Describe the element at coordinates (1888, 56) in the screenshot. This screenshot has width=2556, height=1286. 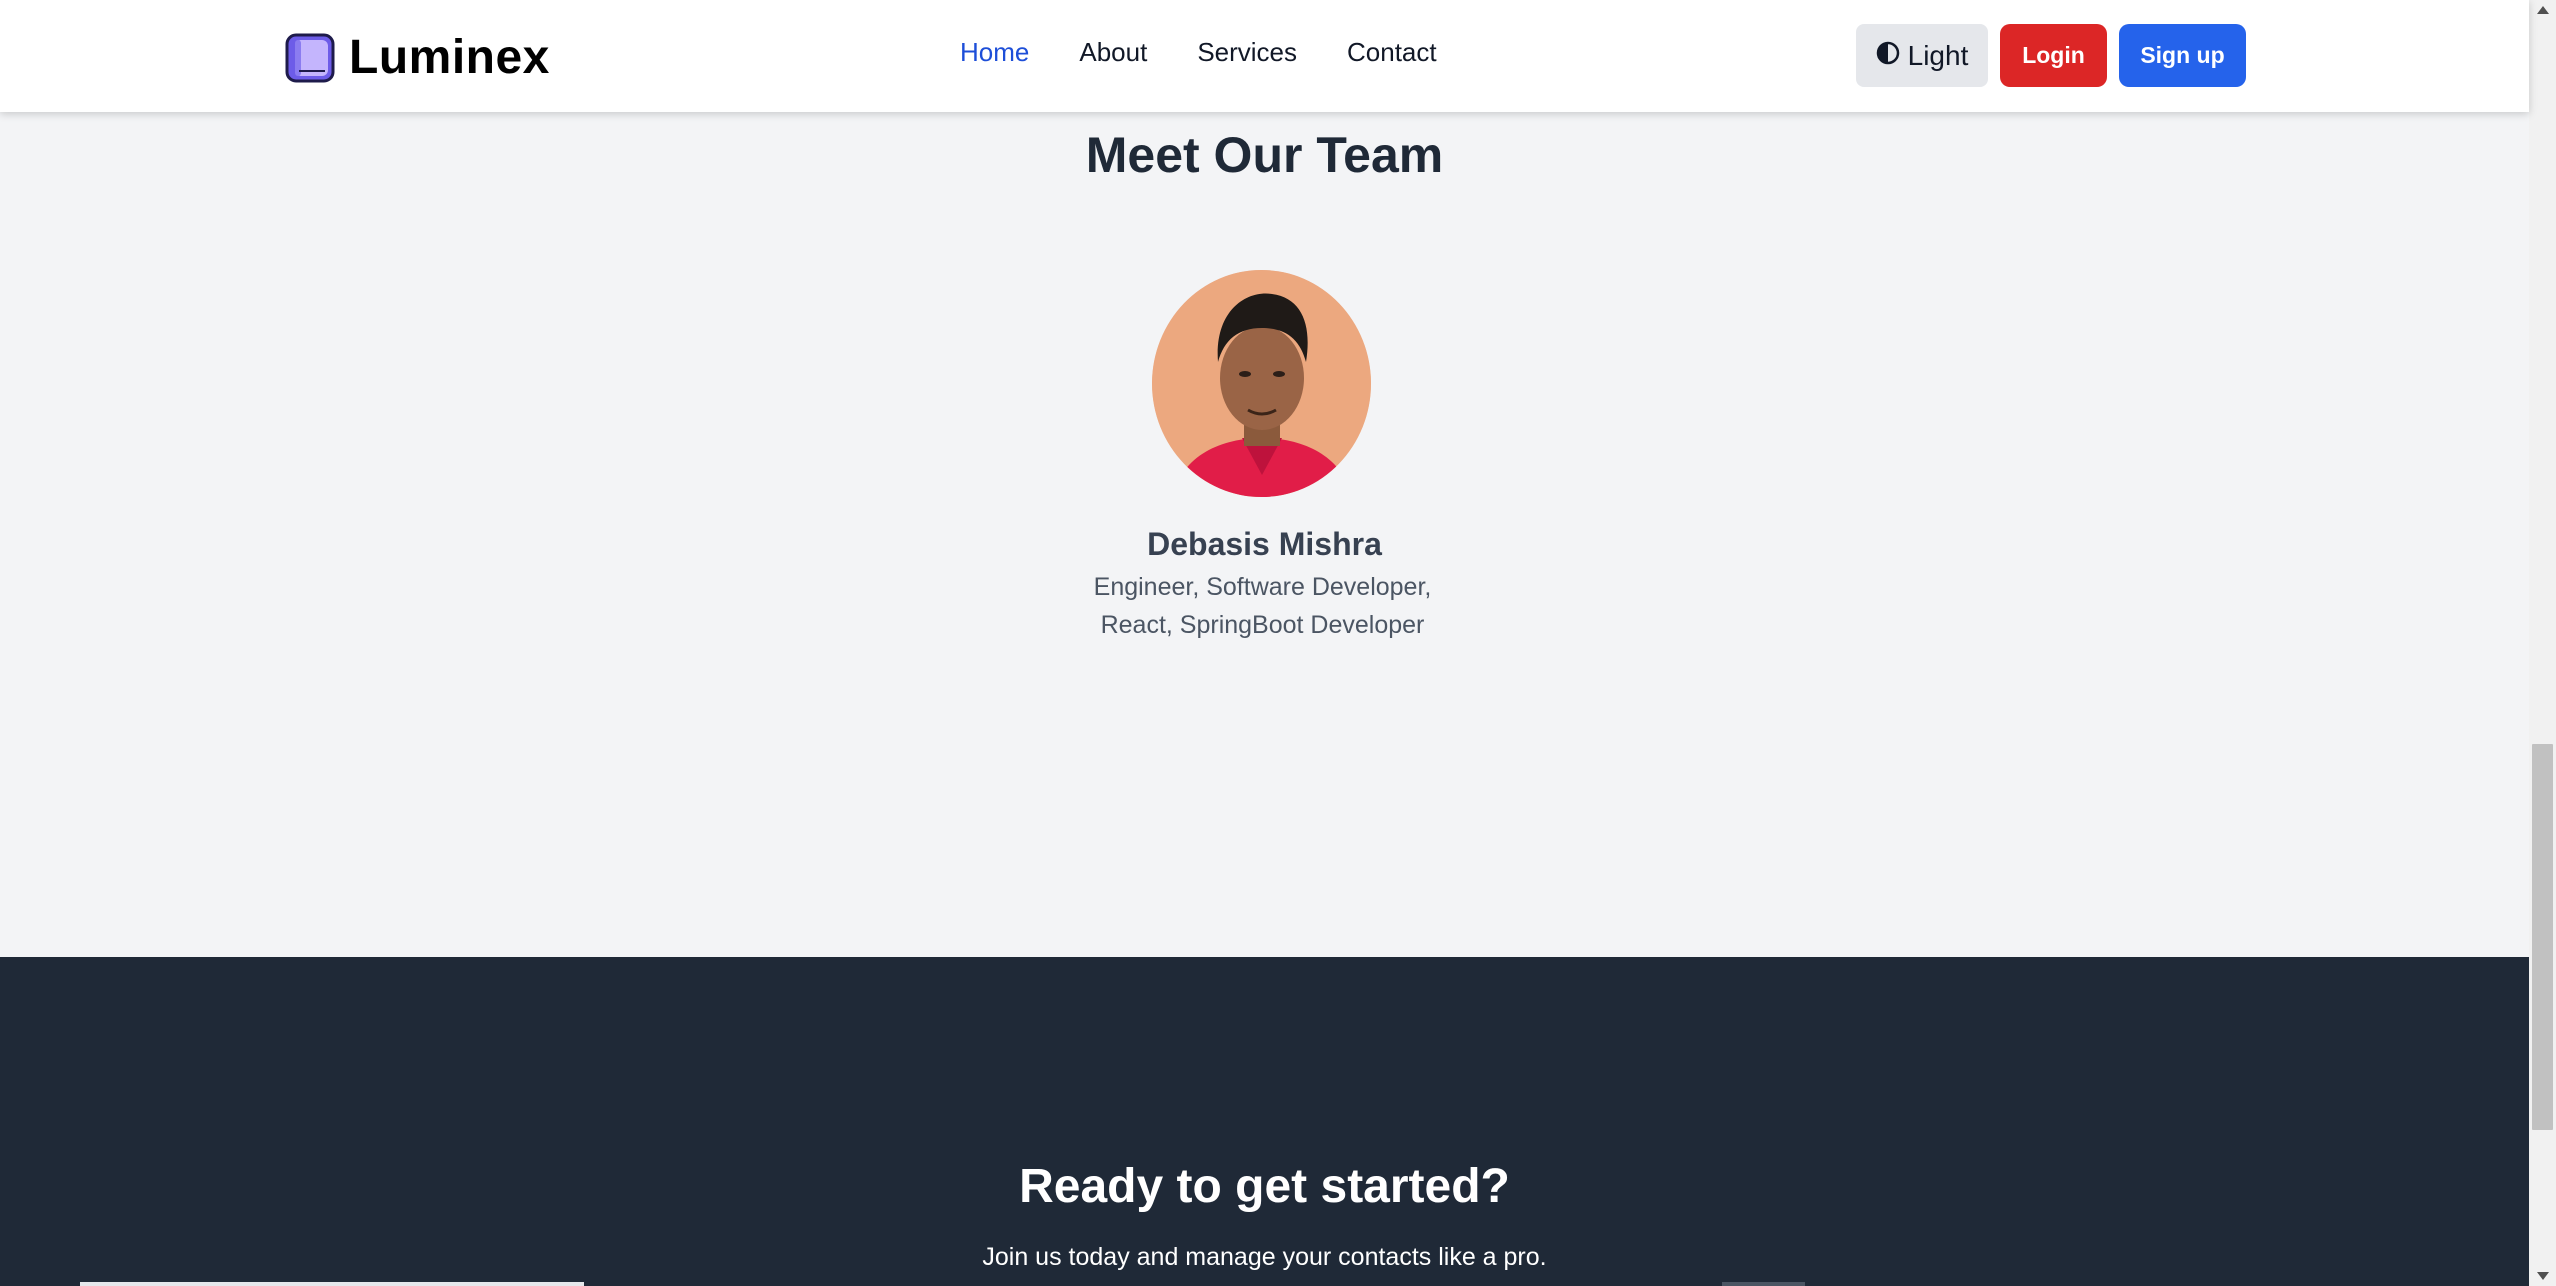
I see `contrast-icon` at that location.